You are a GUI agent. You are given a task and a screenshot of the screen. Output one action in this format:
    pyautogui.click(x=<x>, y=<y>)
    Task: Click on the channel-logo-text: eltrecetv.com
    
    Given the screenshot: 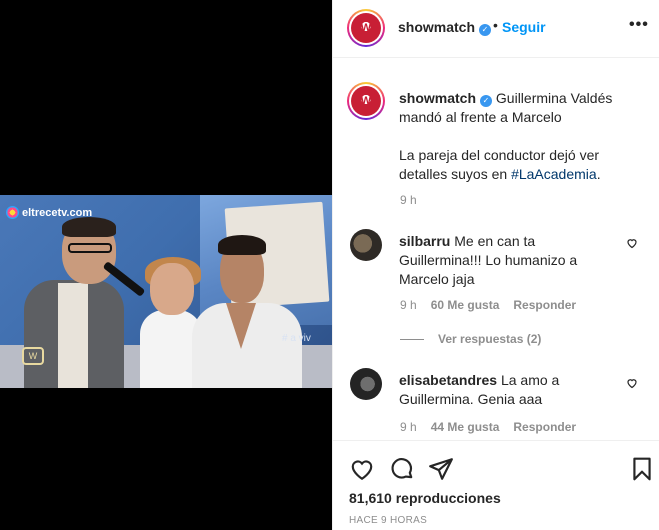 What is the action you would take?
    pyautogui.click(x=57, y=212)
    